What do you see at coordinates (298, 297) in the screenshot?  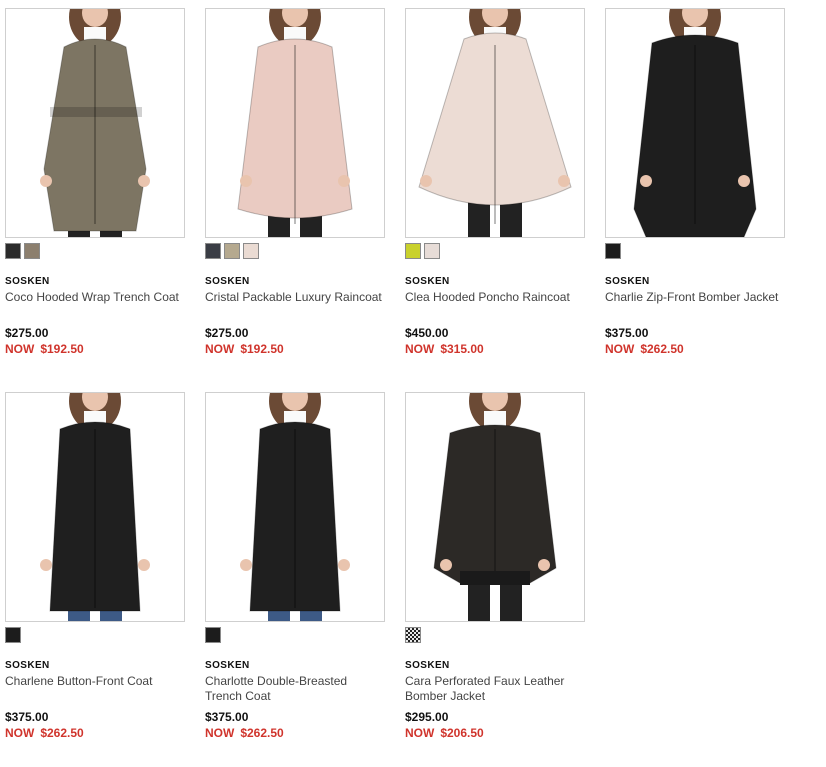 I see `product-name: Cristal Packable Luxury Raincoat` at bounding box center [298, 297].